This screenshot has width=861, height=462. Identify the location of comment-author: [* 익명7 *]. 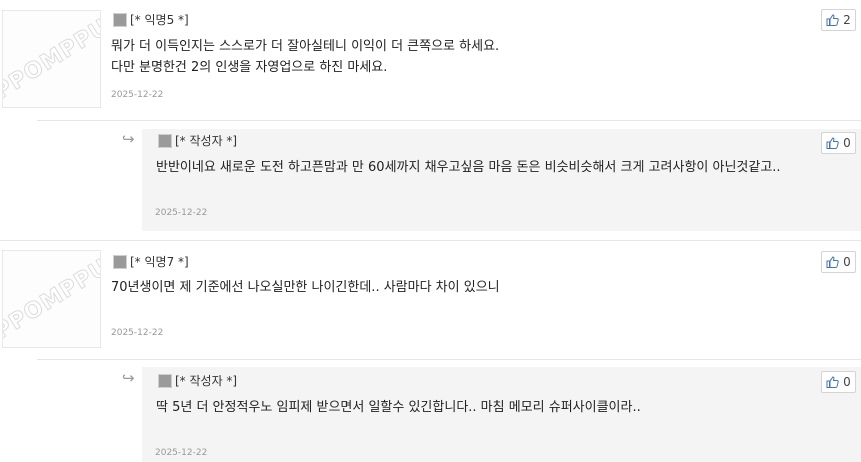
(151, 261).